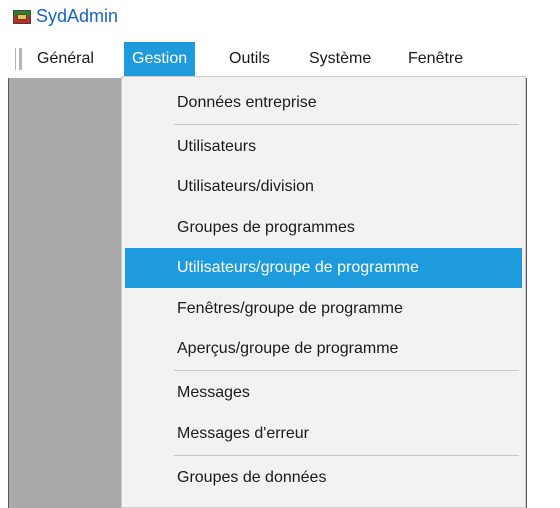 The height and width of the screenshot is (508, 560). What do you see at coordinates (17, 59) in the screenshot?
I see `menubar-grip-icon` at bounding box center [17, 59].